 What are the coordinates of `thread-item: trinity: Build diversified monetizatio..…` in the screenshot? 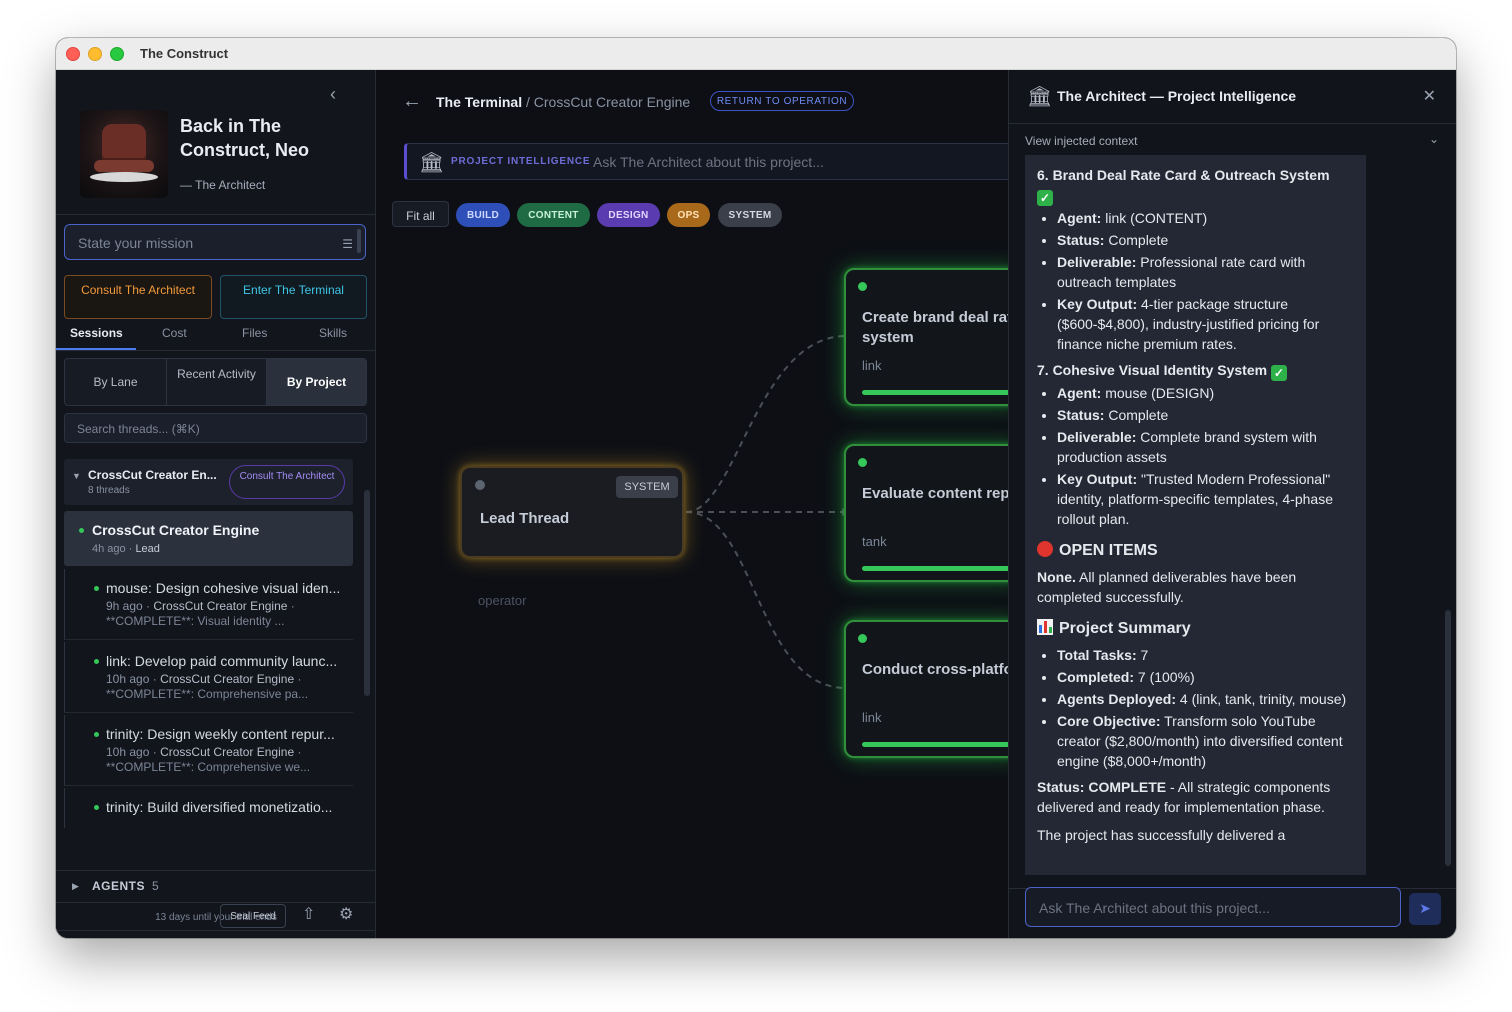 It's located at (208, 808).